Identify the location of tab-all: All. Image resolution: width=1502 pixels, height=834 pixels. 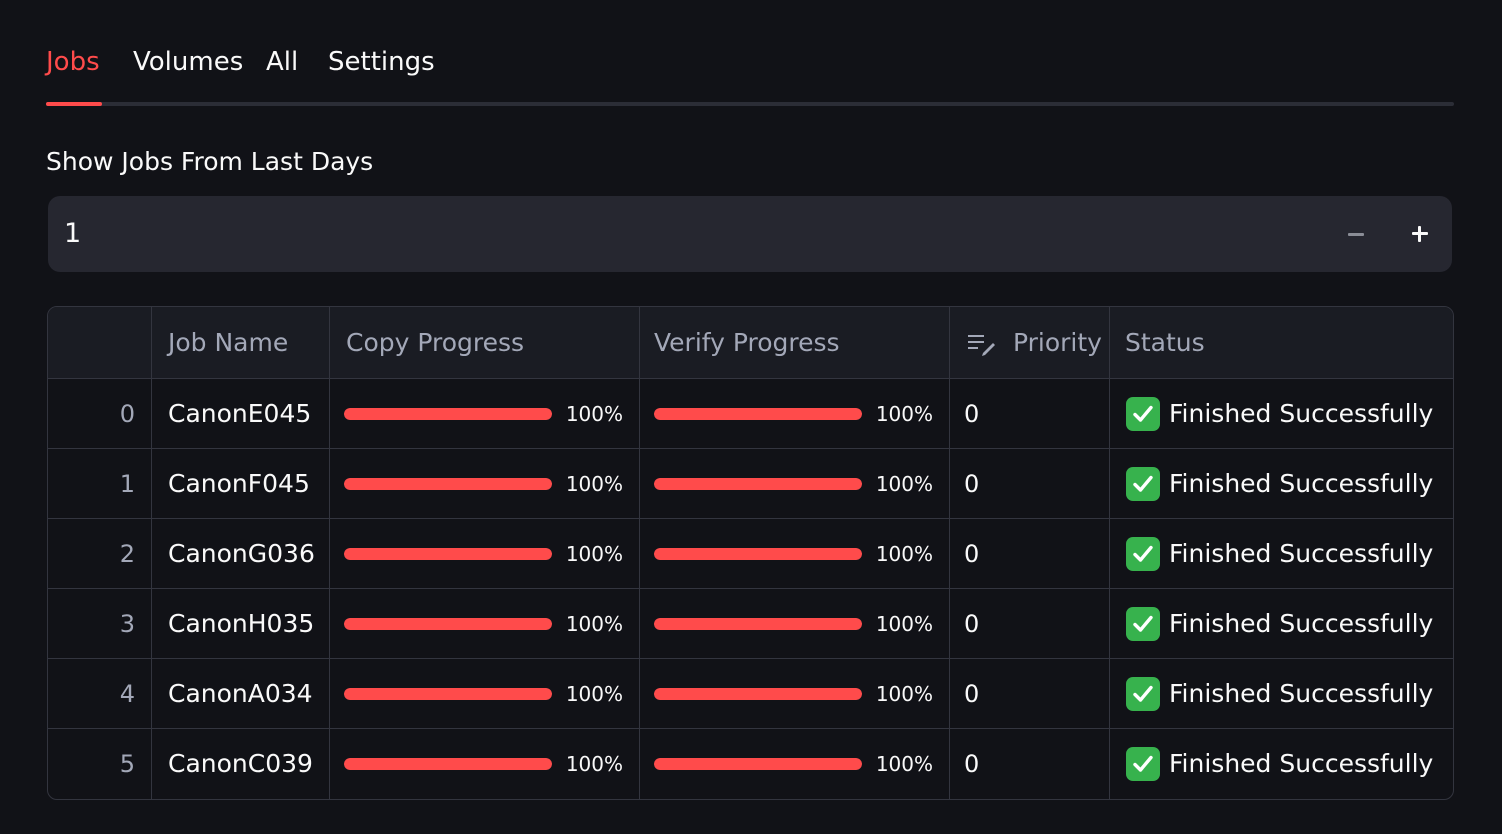
(282, 62).